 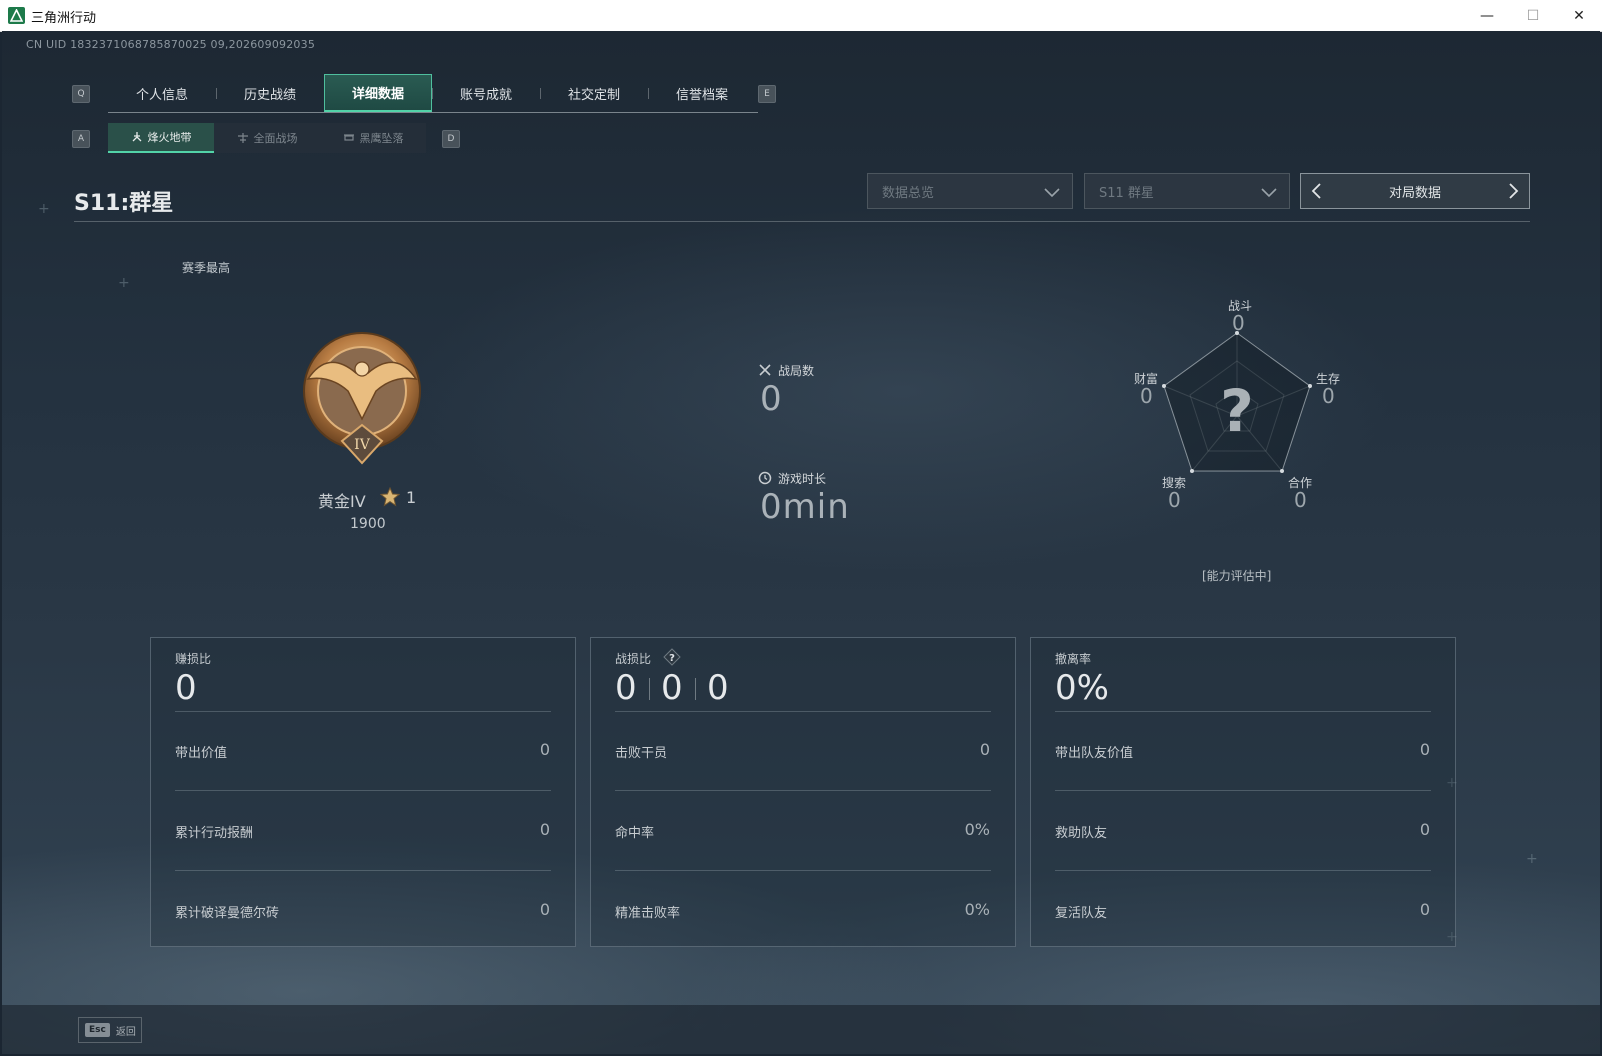 What do you see at coordinates (186, 688) in the screenshot?
I see `card-main-value: 0` at bounding box center [186, 688].